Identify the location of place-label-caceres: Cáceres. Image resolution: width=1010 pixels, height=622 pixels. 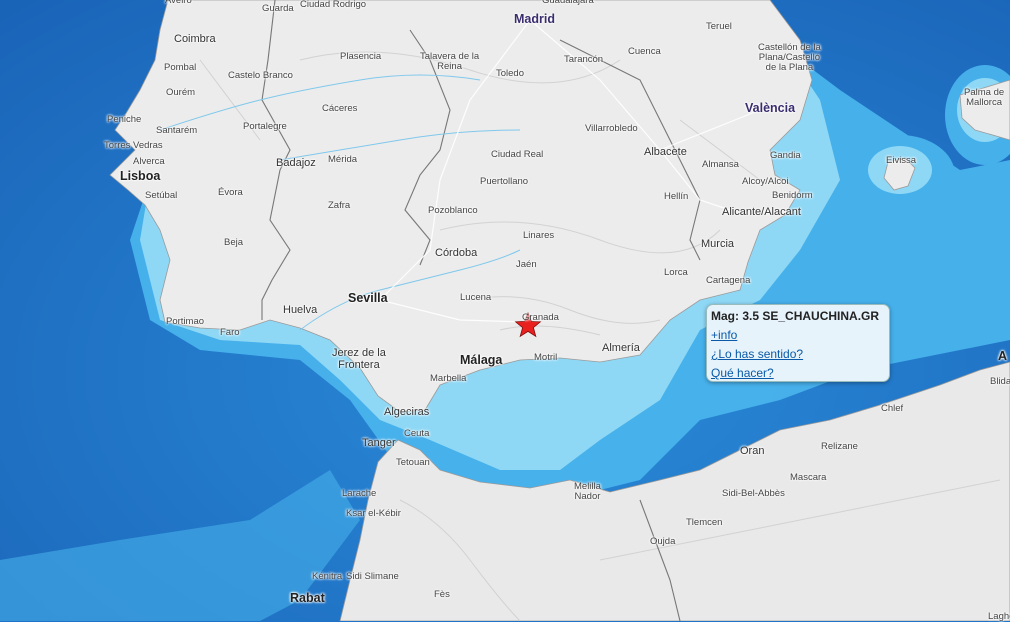
(340, 108).